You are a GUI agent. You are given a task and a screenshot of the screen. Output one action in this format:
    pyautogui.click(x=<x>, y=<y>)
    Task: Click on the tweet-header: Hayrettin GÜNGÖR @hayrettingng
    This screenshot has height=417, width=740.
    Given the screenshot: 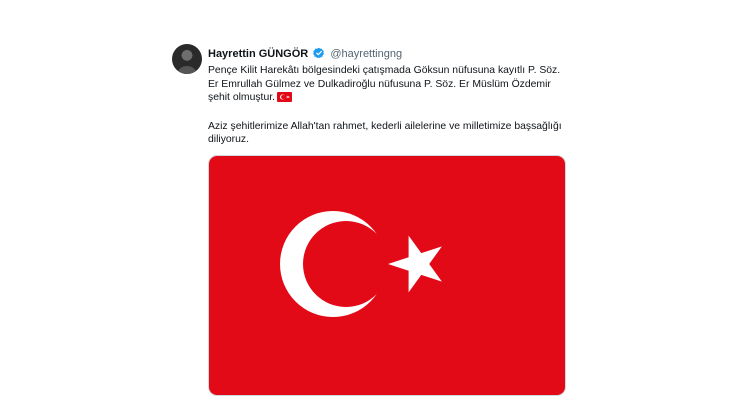 What is the action you would take?
    pyautogui.click(x=305, y=55)
    